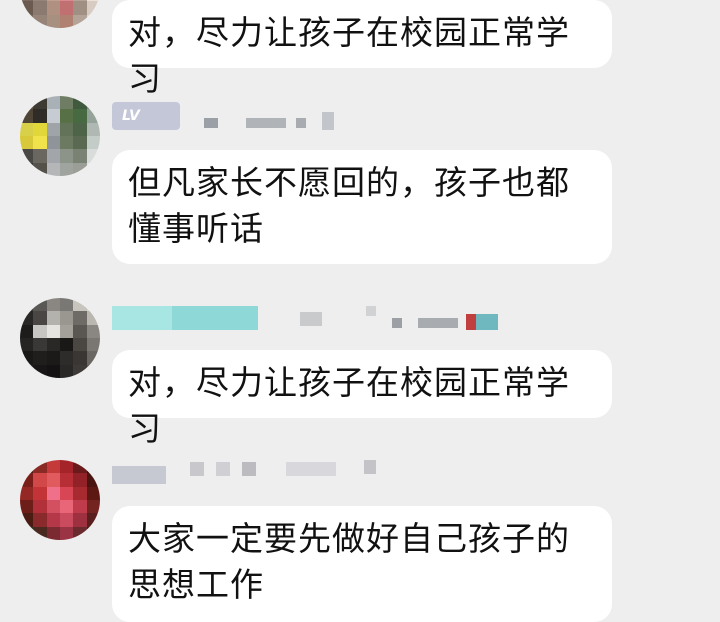 Image resolution: width=720 pixels, height=622 pixels. Describe the element at coordinates (349, 561) in the screenshot. I see `message-text: 大家一定要先做好自己孩子的思想工作` at that location.